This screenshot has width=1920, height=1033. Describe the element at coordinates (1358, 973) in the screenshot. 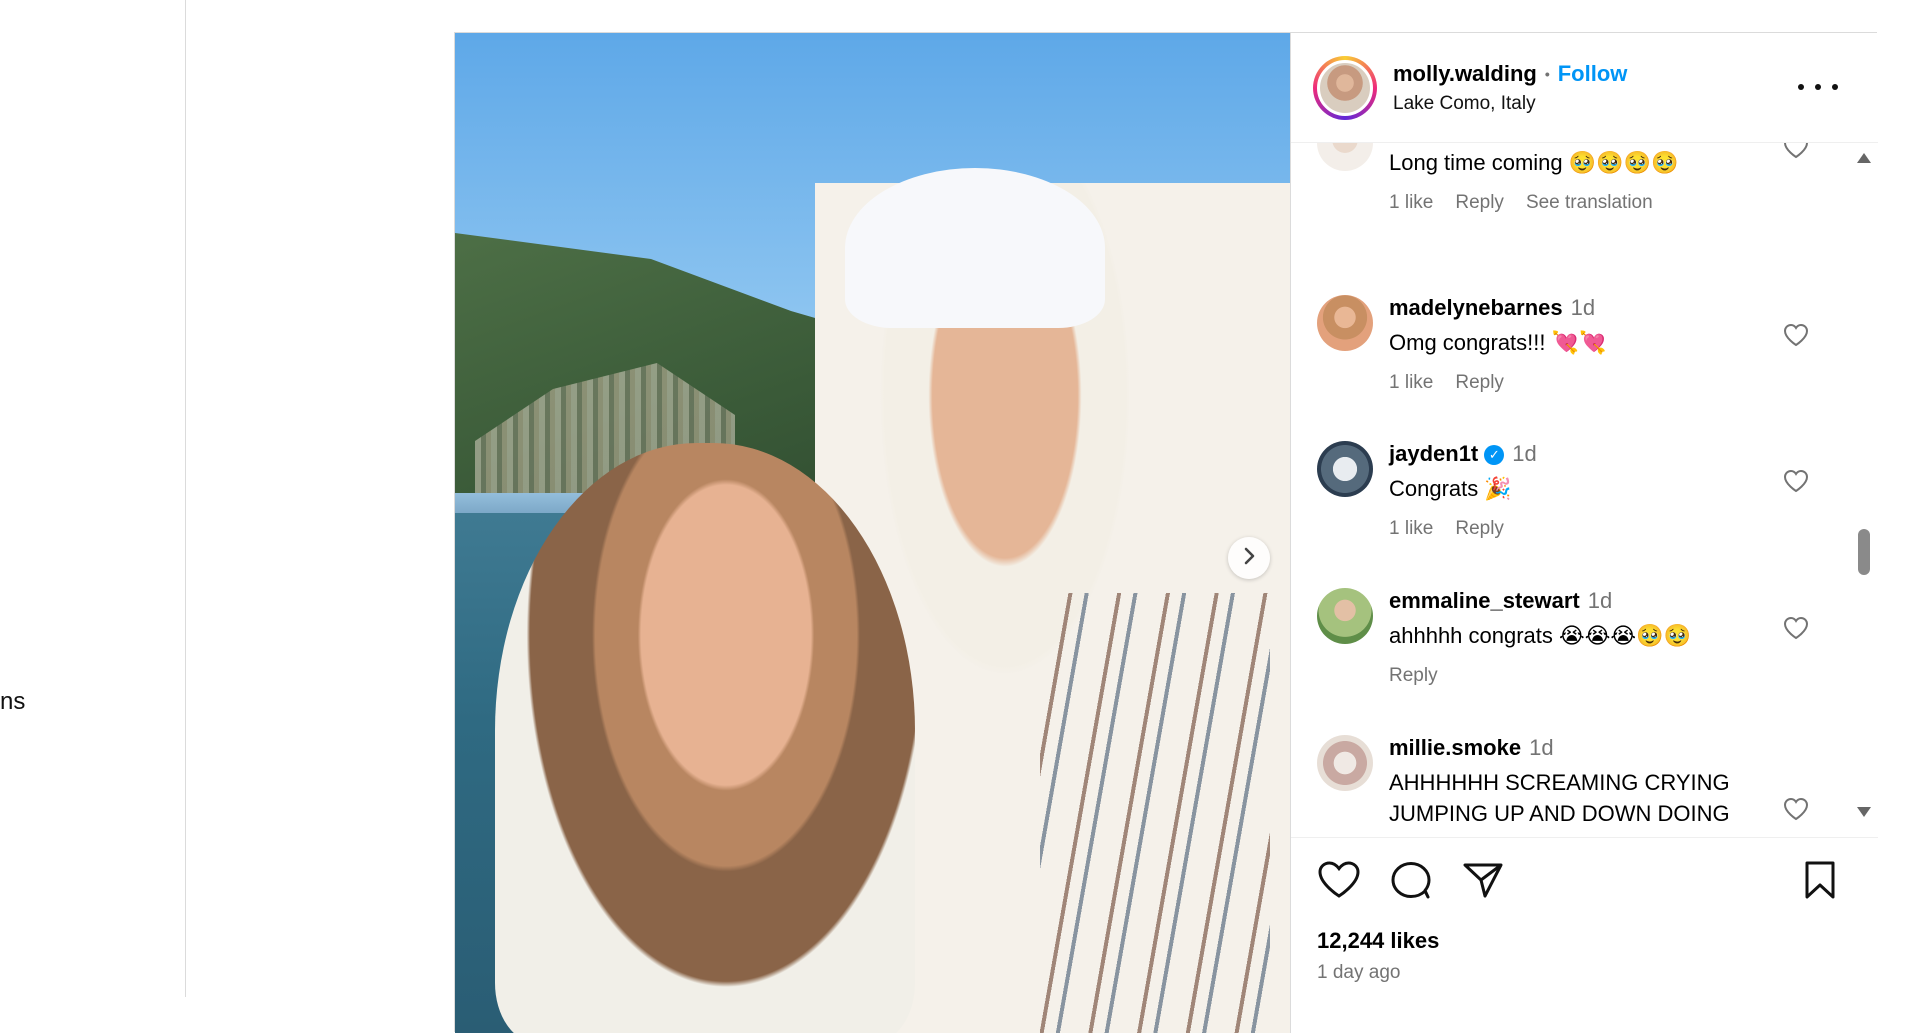

I see `post-timestamp: 1 day ago` at that location.